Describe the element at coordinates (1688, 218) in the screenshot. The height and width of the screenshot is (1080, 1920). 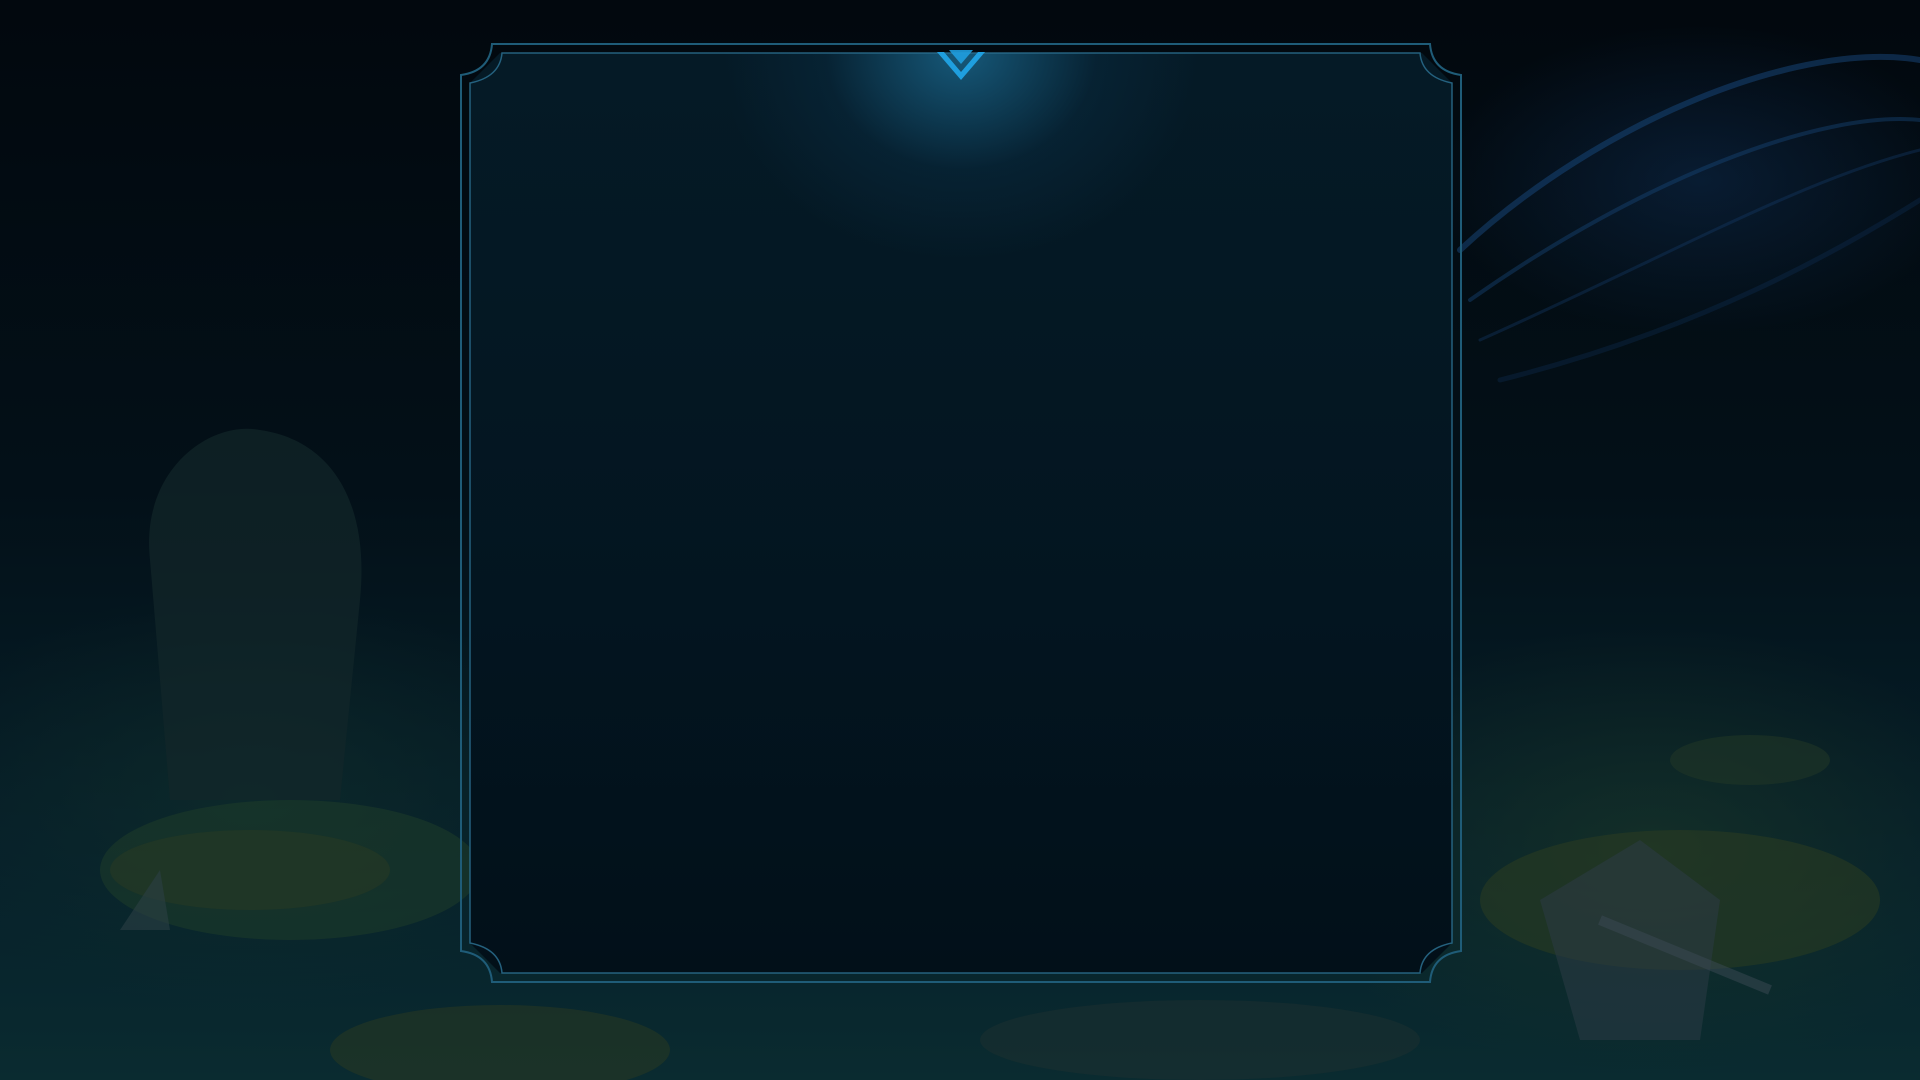
I see `magic-streaks` at that location.